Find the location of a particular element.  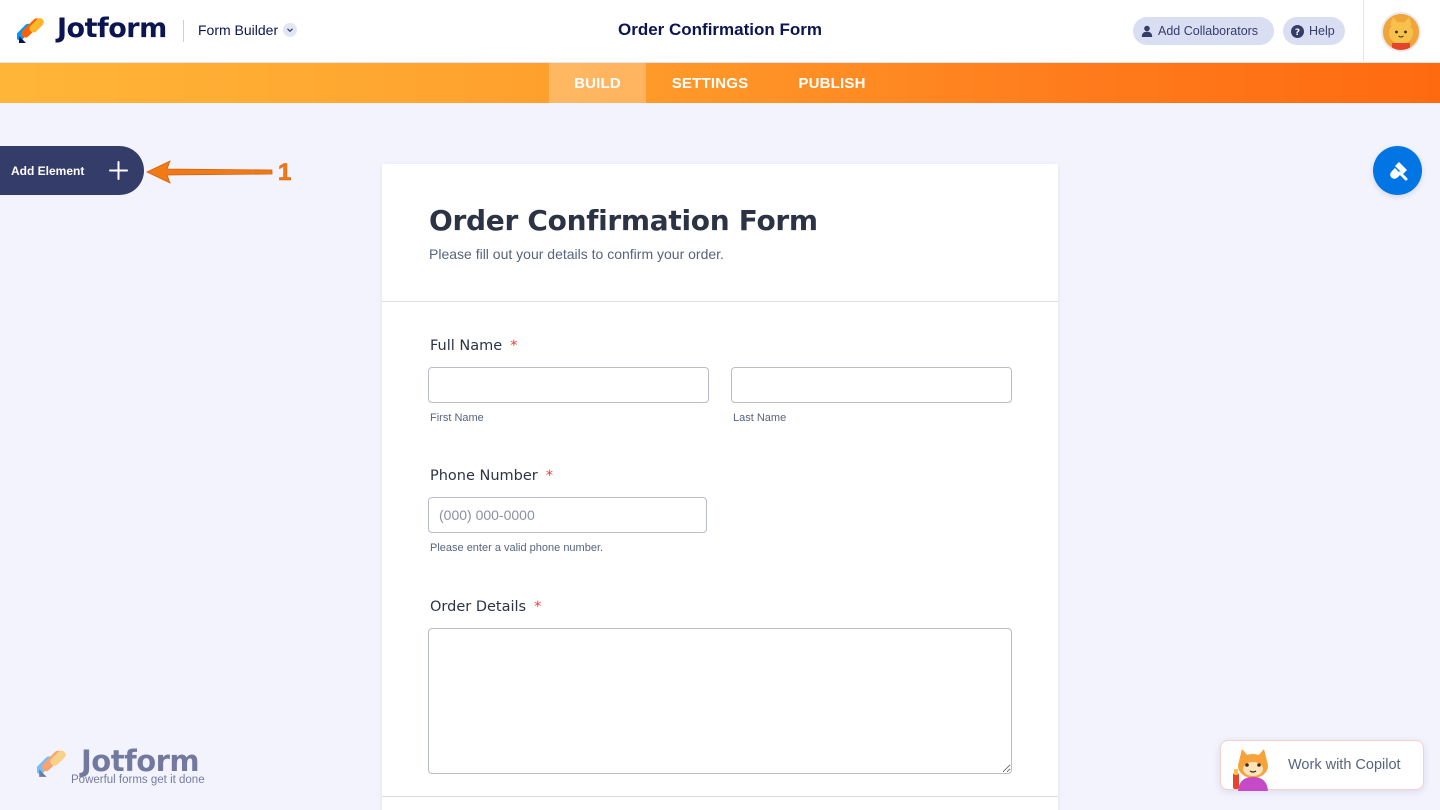

help-button: ? Help is located at coordinates (1314, 31).